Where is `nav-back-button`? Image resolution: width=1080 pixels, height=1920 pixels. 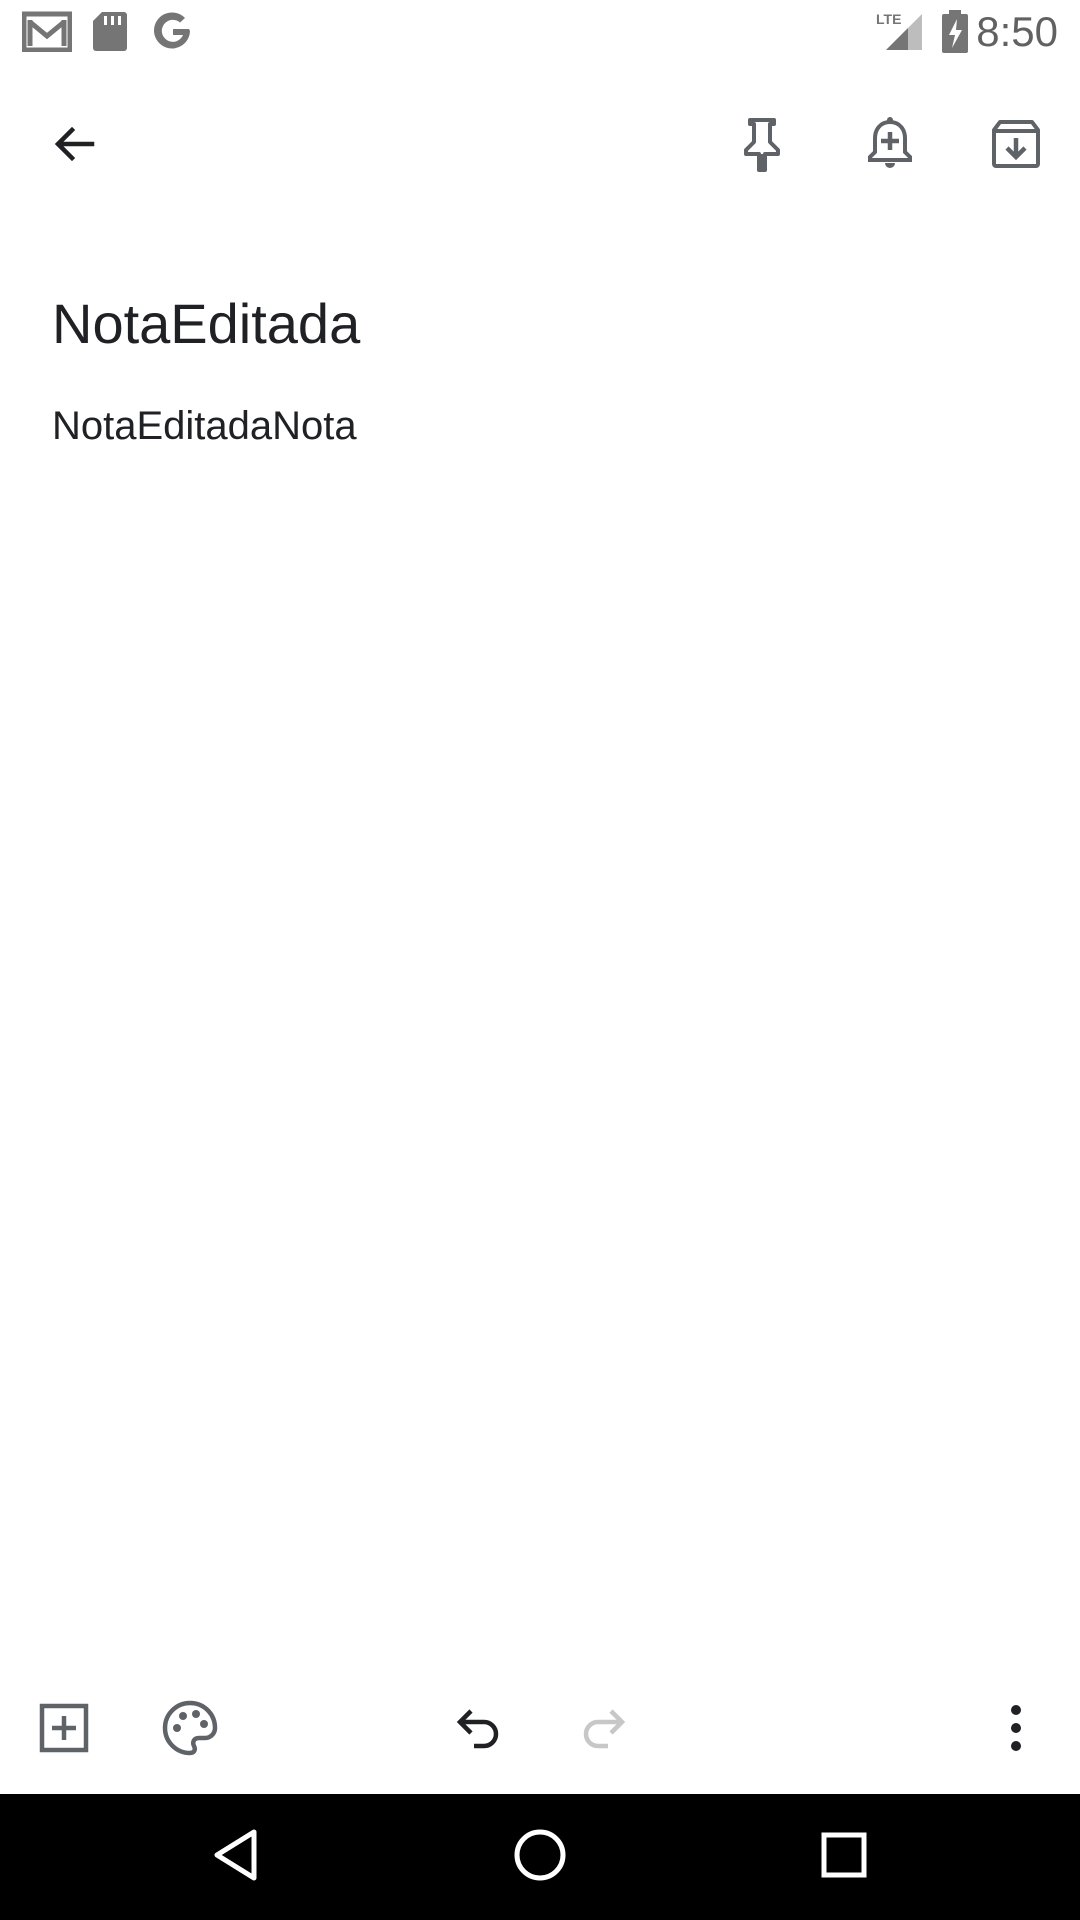
nav-back-button is located at coordinates (236, 1857).